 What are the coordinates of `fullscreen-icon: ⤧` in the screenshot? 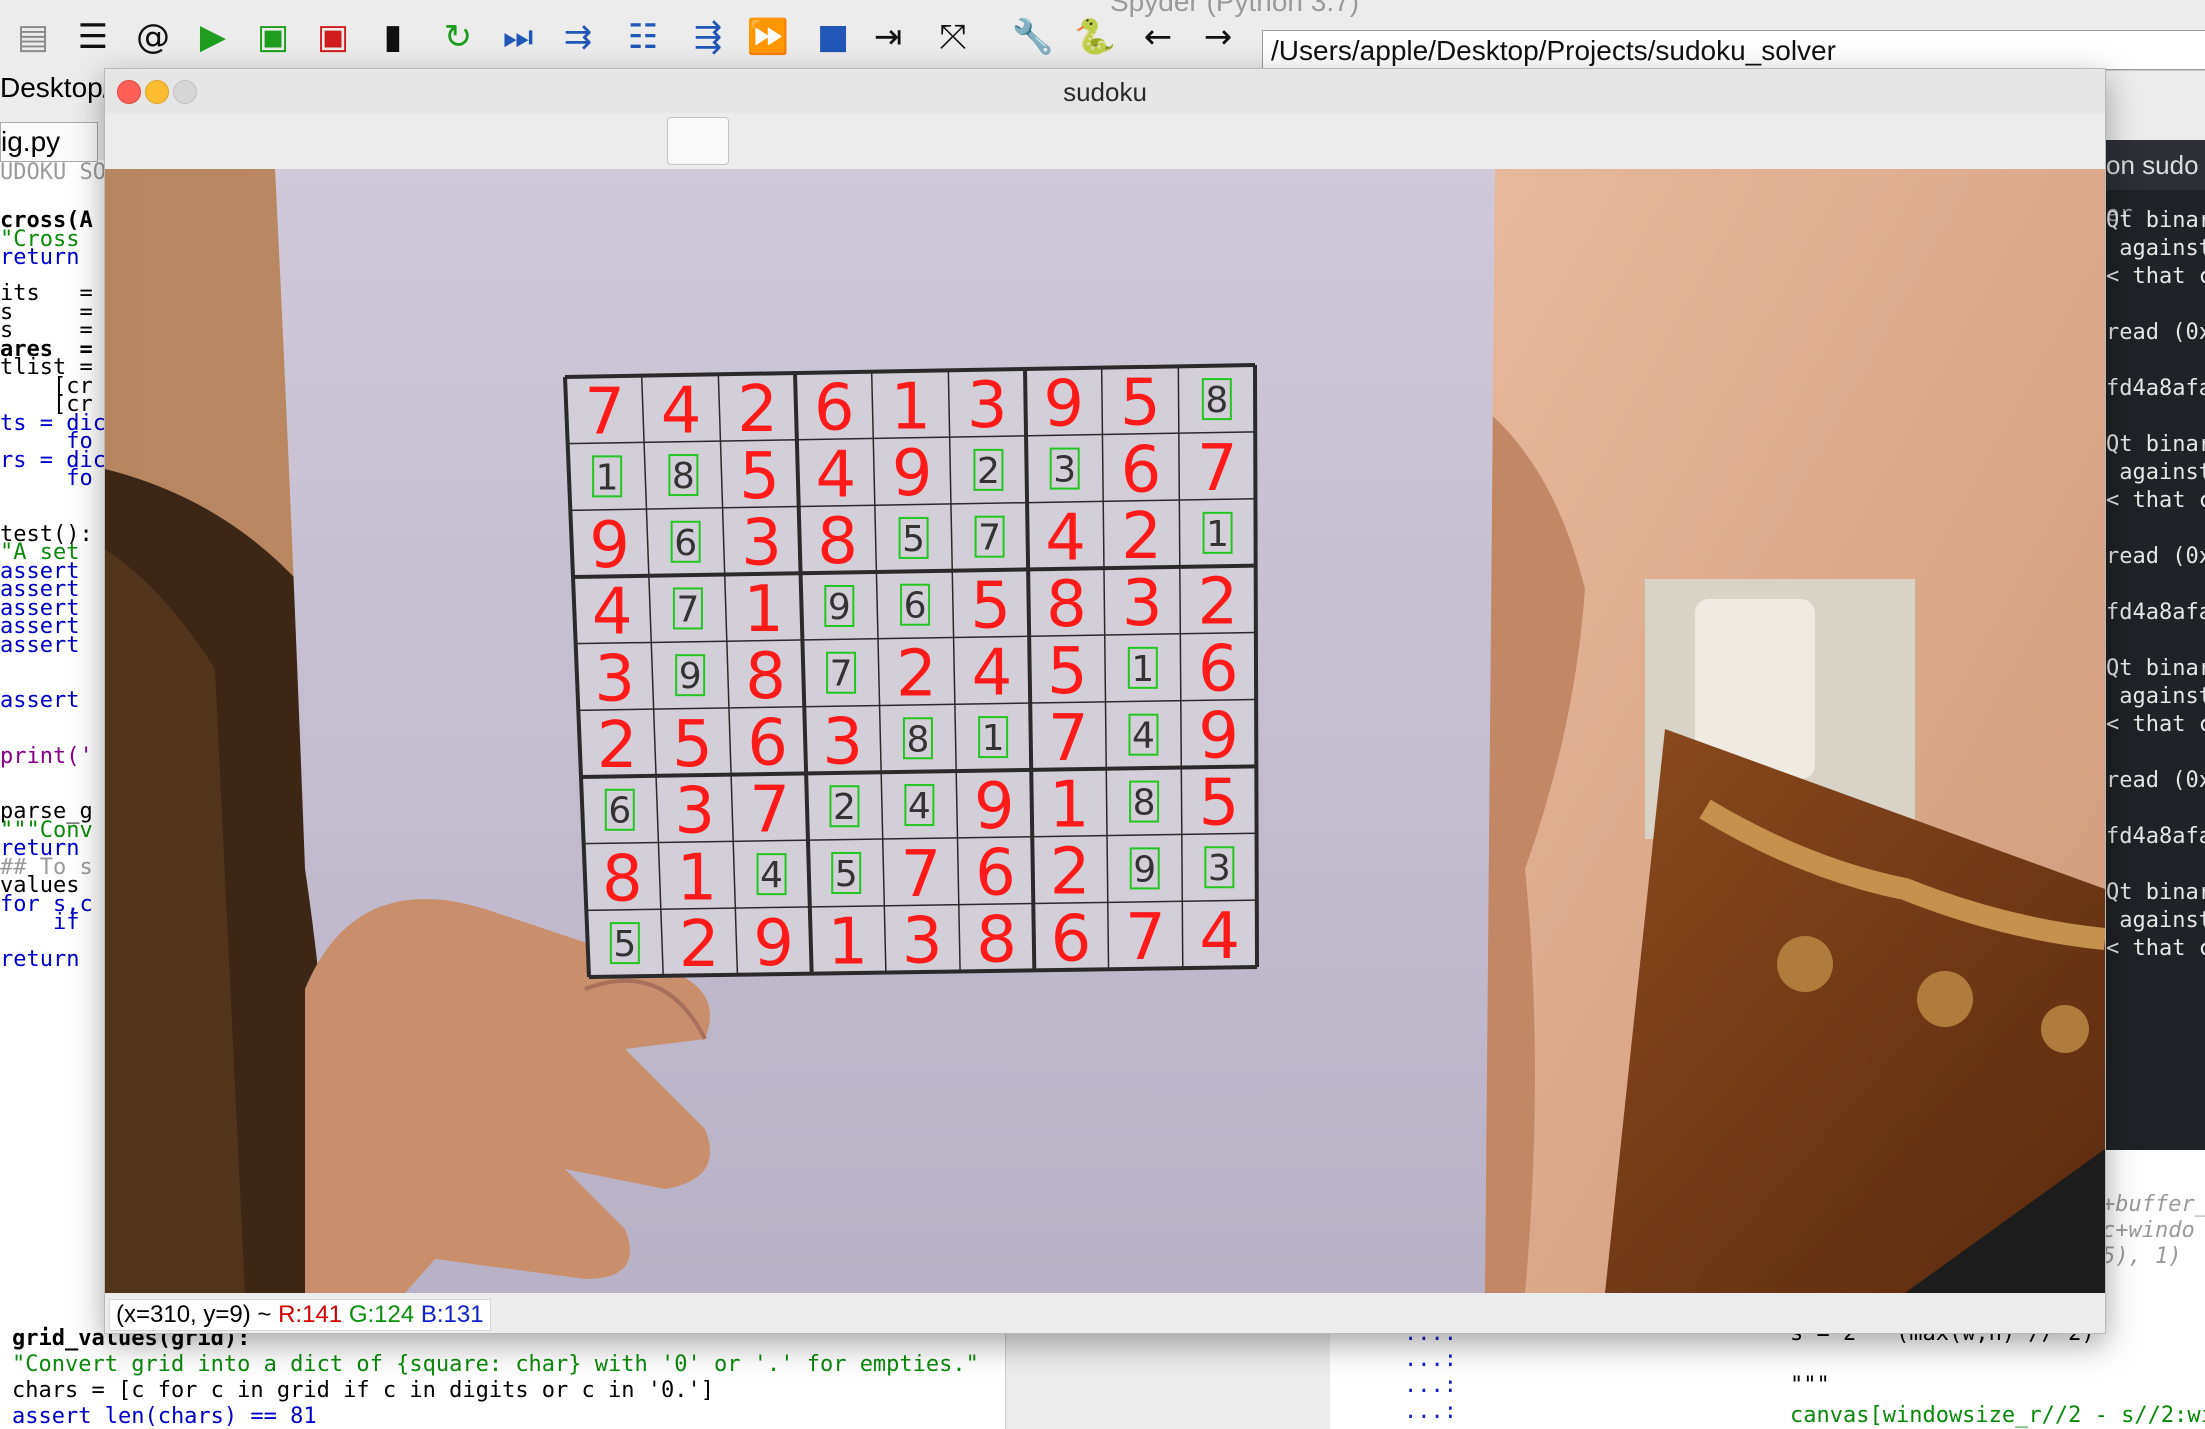 It's located at (953, 37).